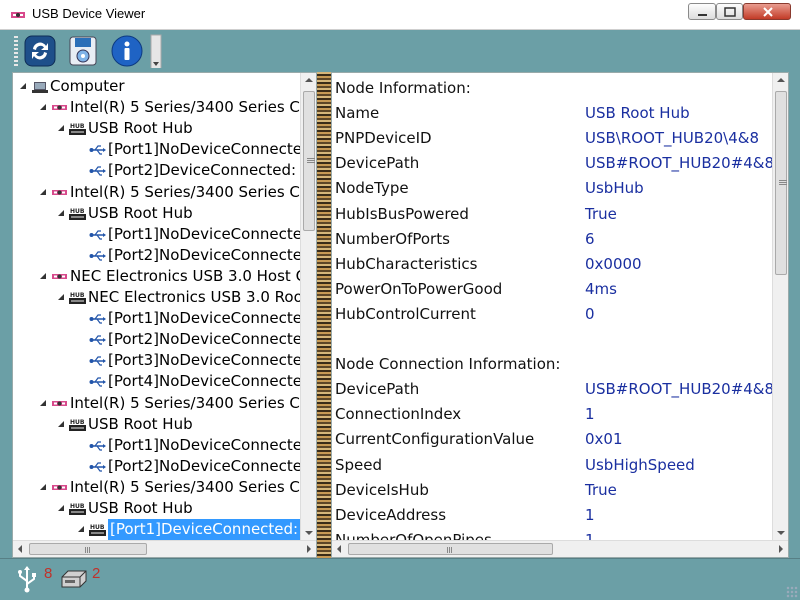  Describe the element at coordinates (156, 86) in the screenshot. I see `tree-node: Computer` at that location.